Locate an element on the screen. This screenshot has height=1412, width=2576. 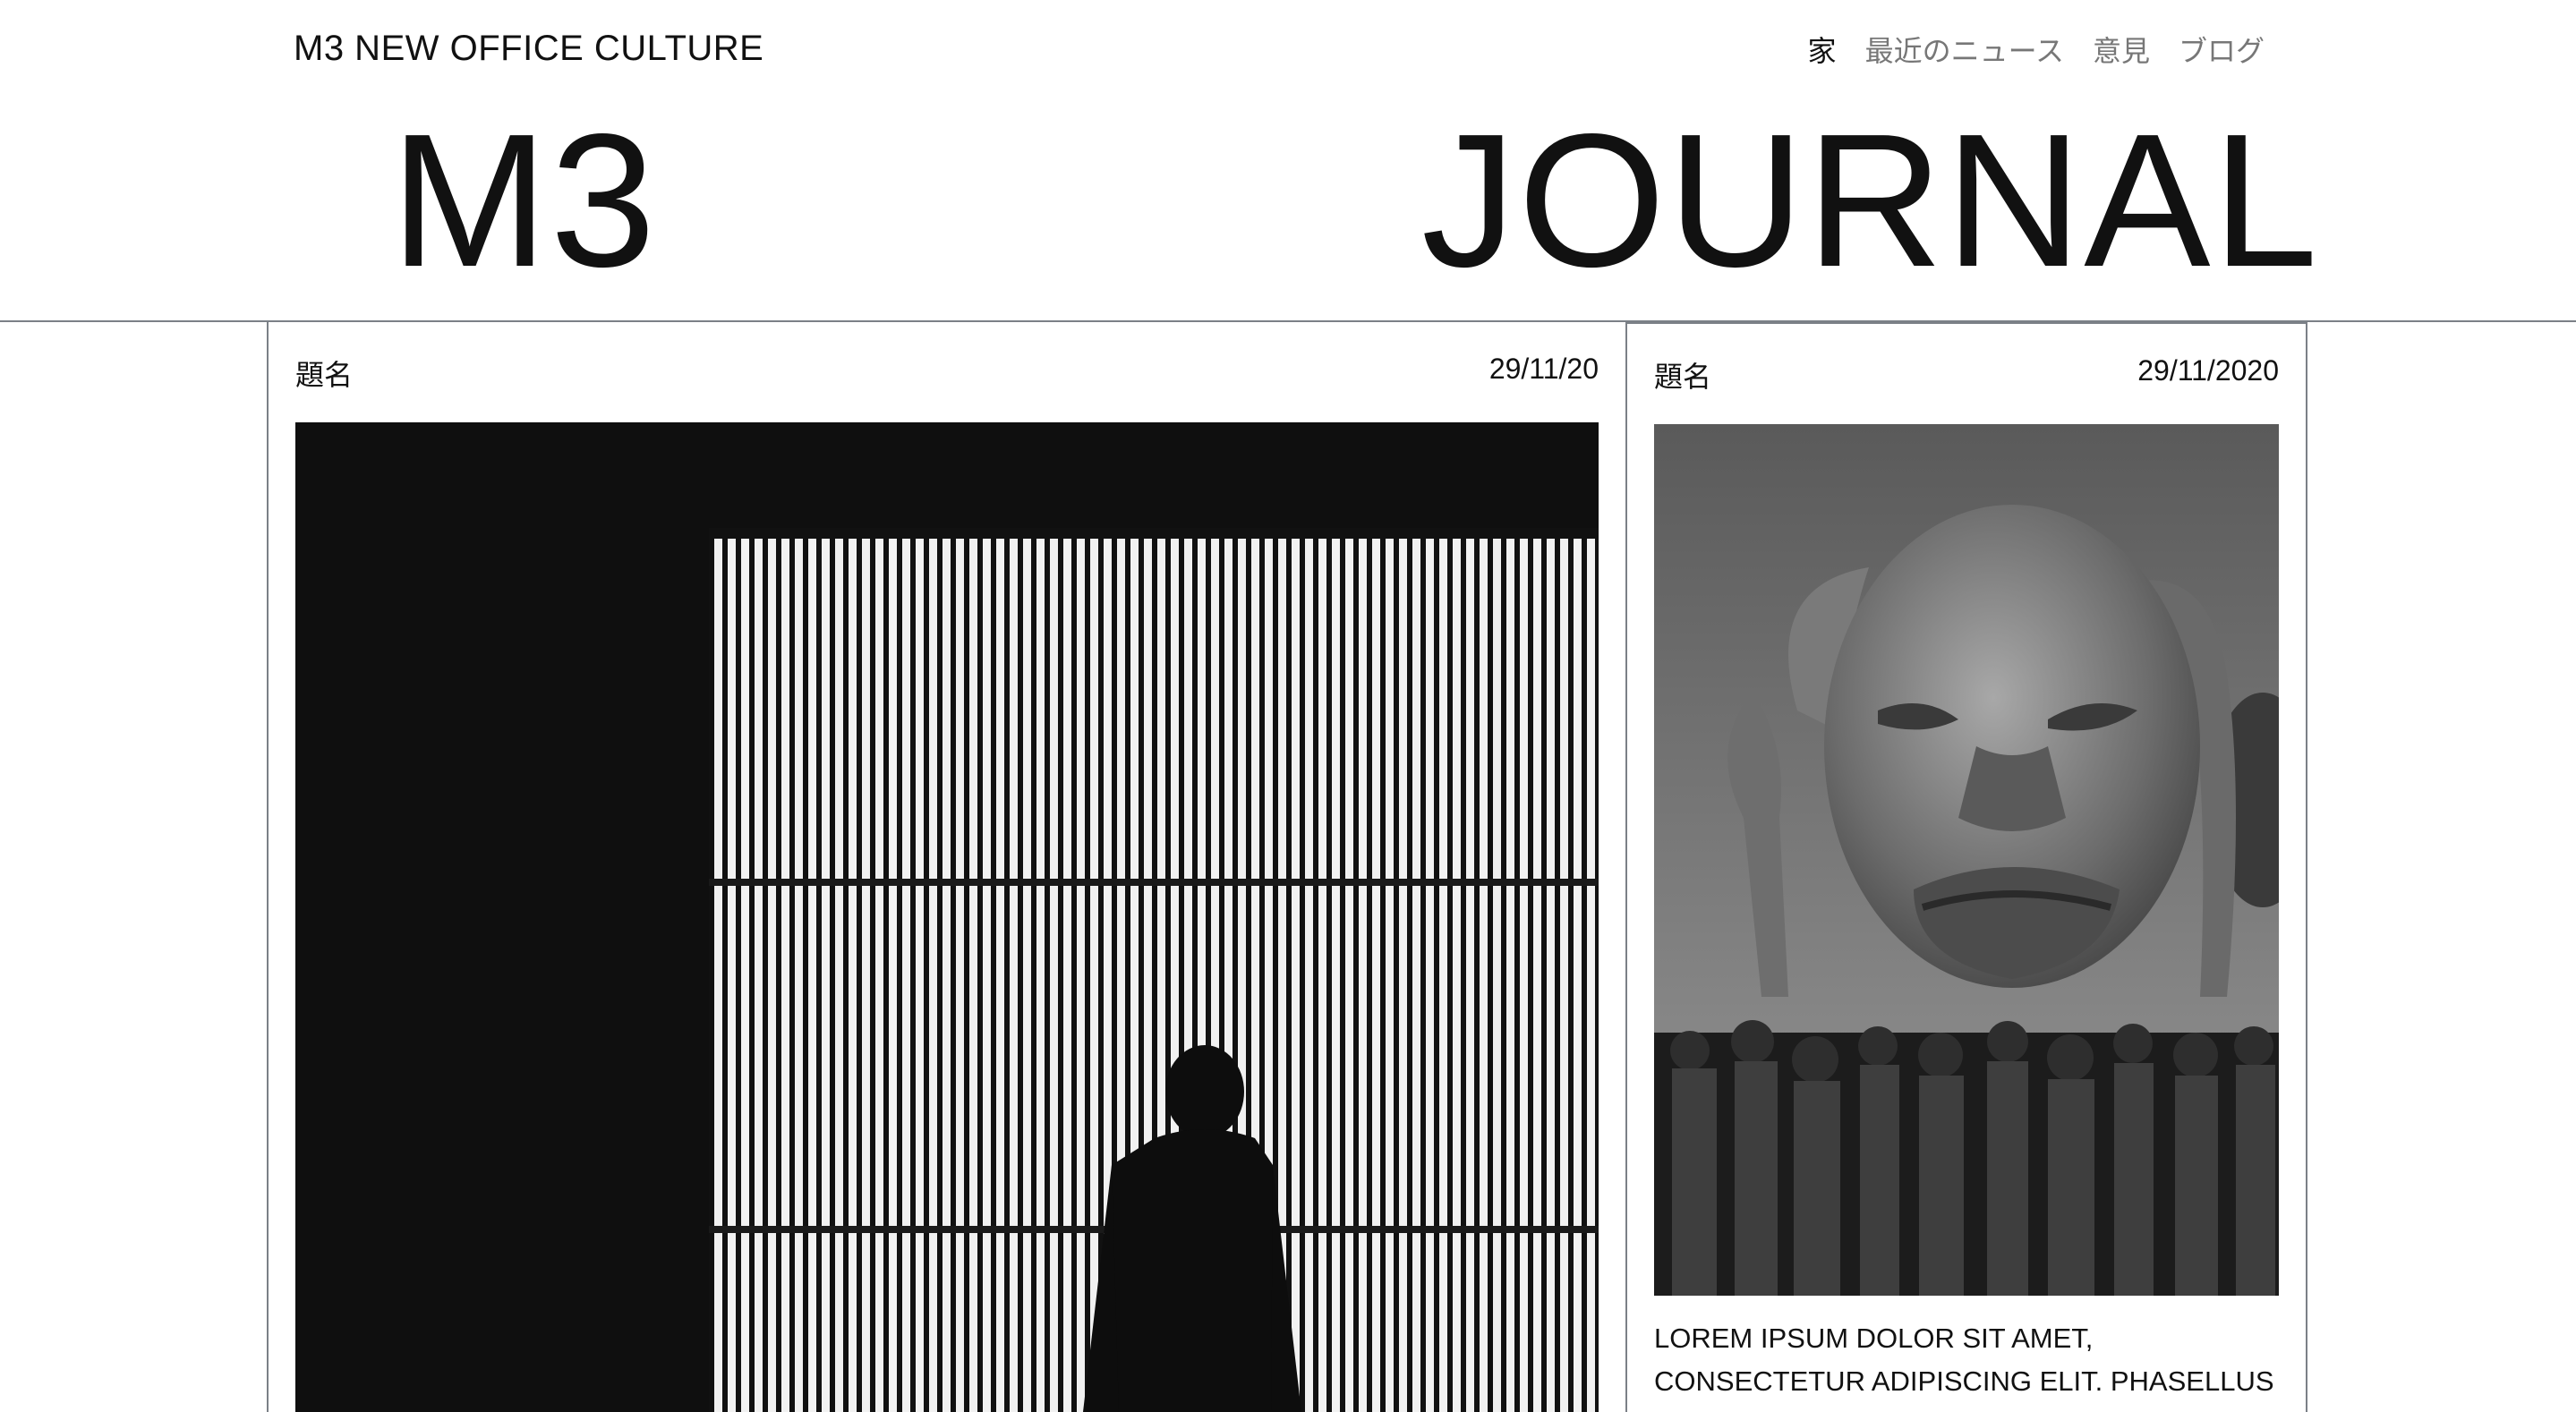
nav-item-home: 家 is located at coordinates (1822, 50).